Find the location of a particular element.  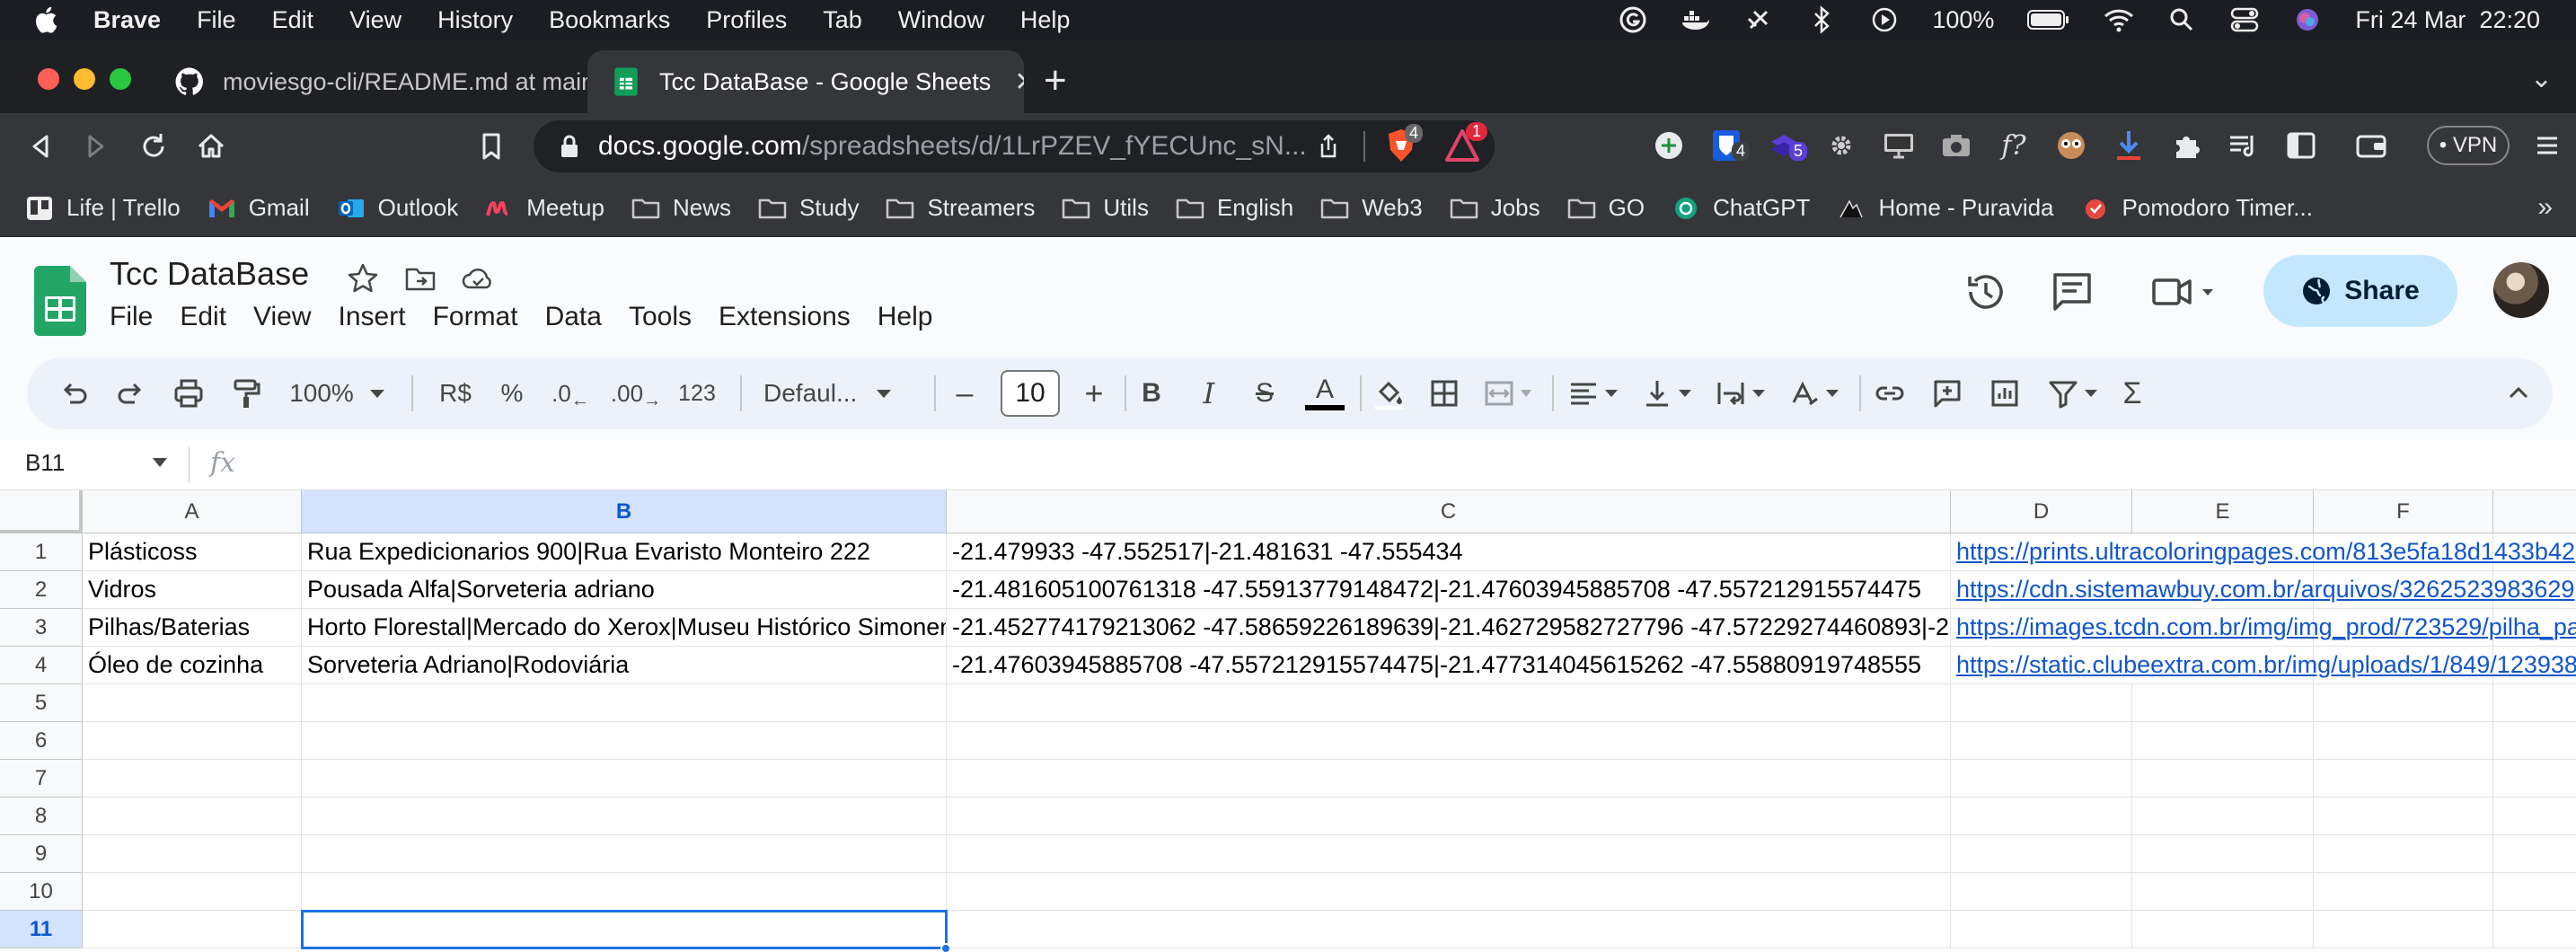

menubar-window: Window is located at coordinates (941, 20).